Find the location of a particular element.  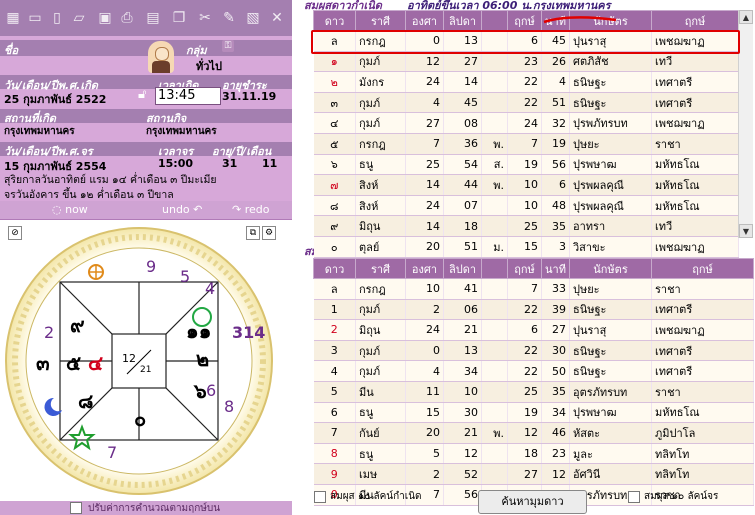

transit-table-row: 4 กุมภ์ 4 34 22 50 ธนิษฐะ เทศาตรี is located at coordinates (533, 371).